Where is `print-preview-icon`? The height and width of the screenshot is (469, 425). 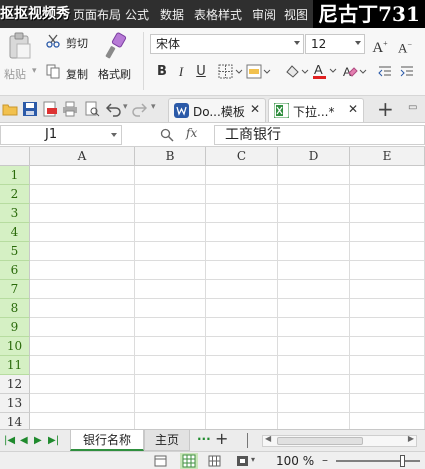
print-preview-icon is located at coordinates (92, 109).